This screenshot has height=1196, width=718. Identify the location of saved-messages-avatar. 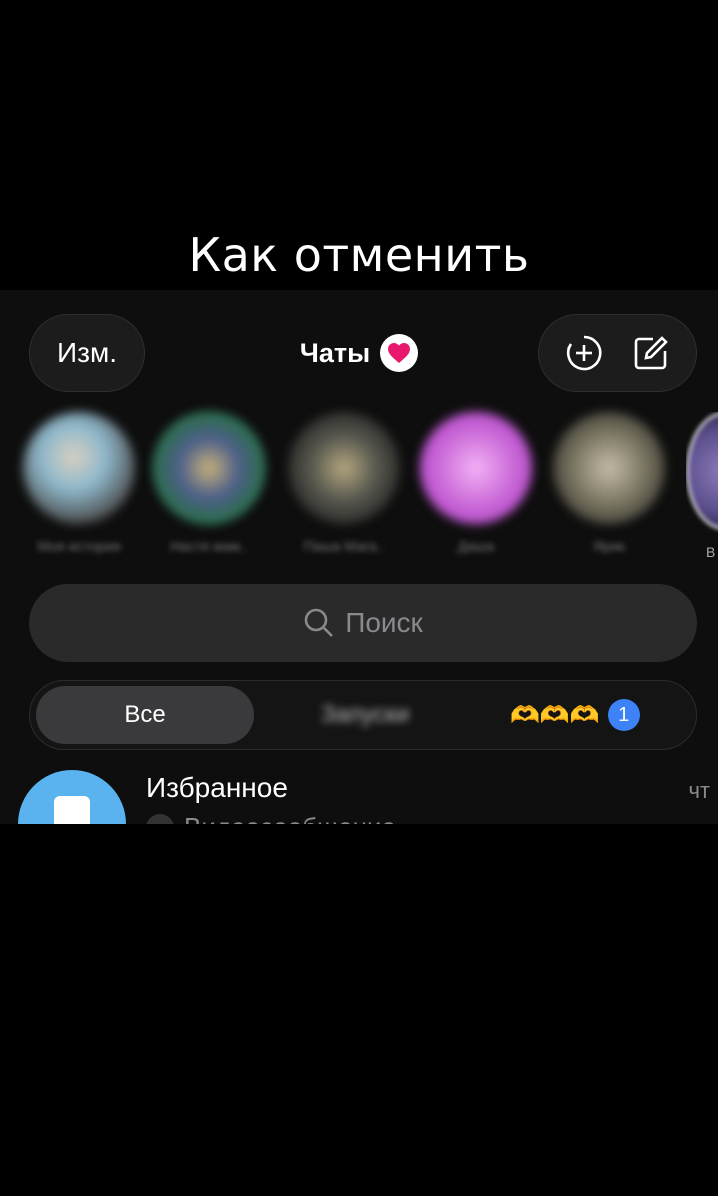
(72, 797).